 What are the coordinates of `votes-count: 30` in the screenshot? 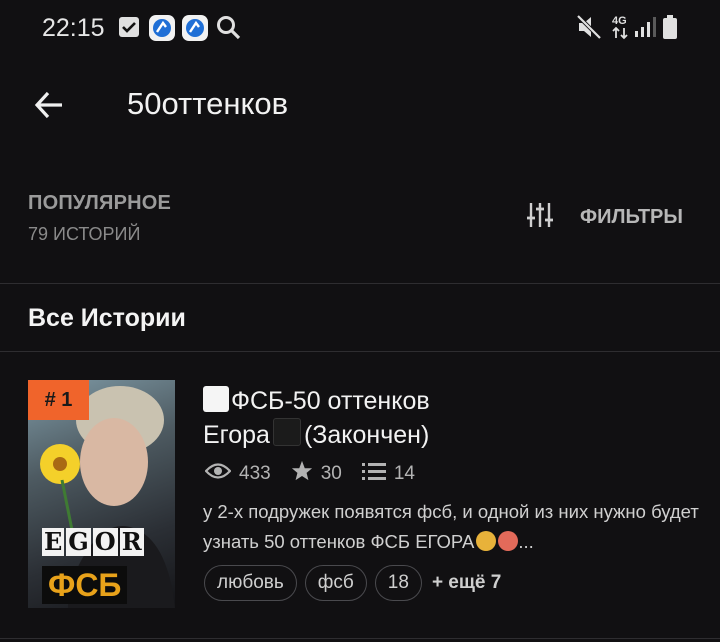 It's located at (331, 473).